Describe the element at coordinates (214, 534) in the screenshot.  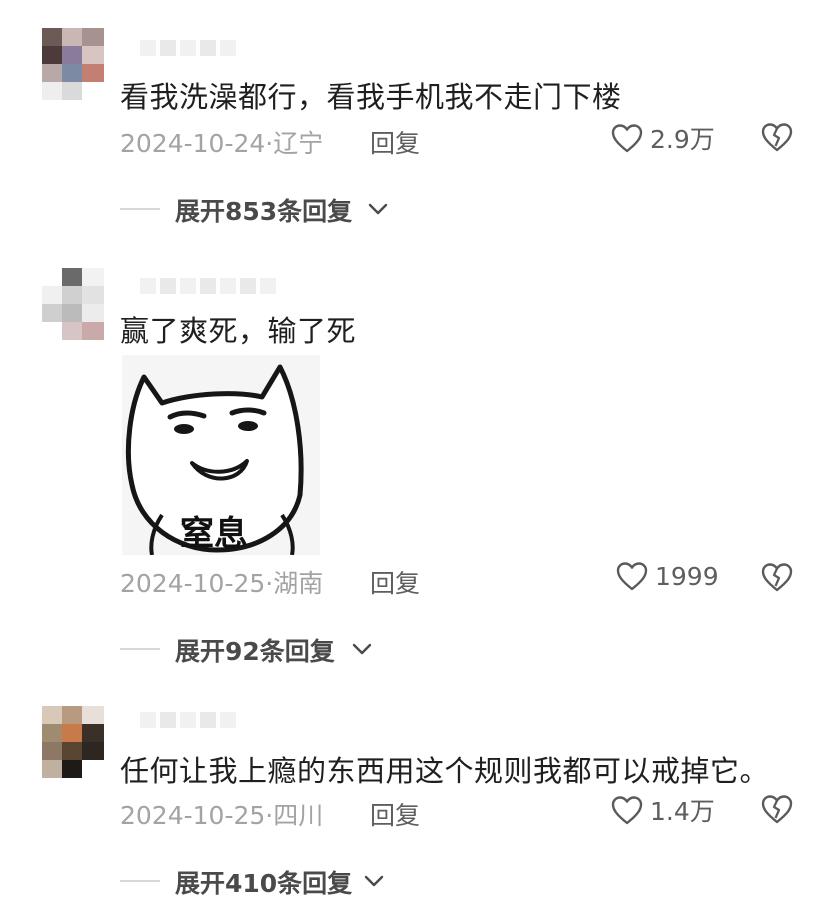
I see `sticker-caption: 窒息` at that location.